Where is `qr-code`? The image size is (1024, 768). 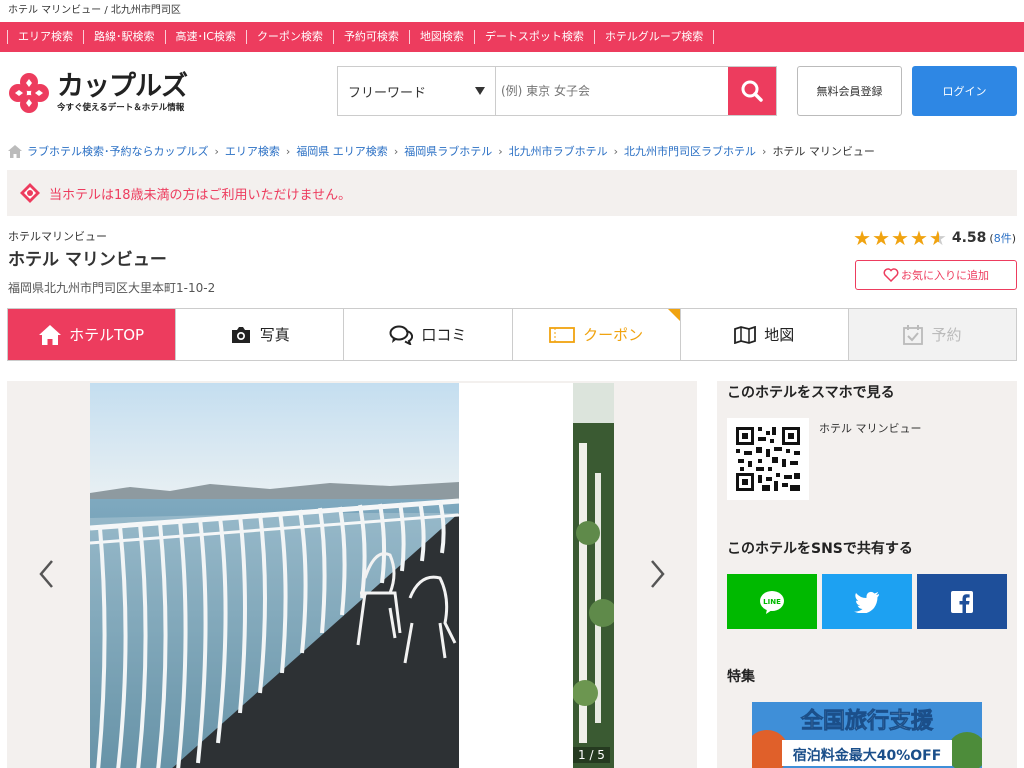
qr-code is located at coordinates (768, 459).